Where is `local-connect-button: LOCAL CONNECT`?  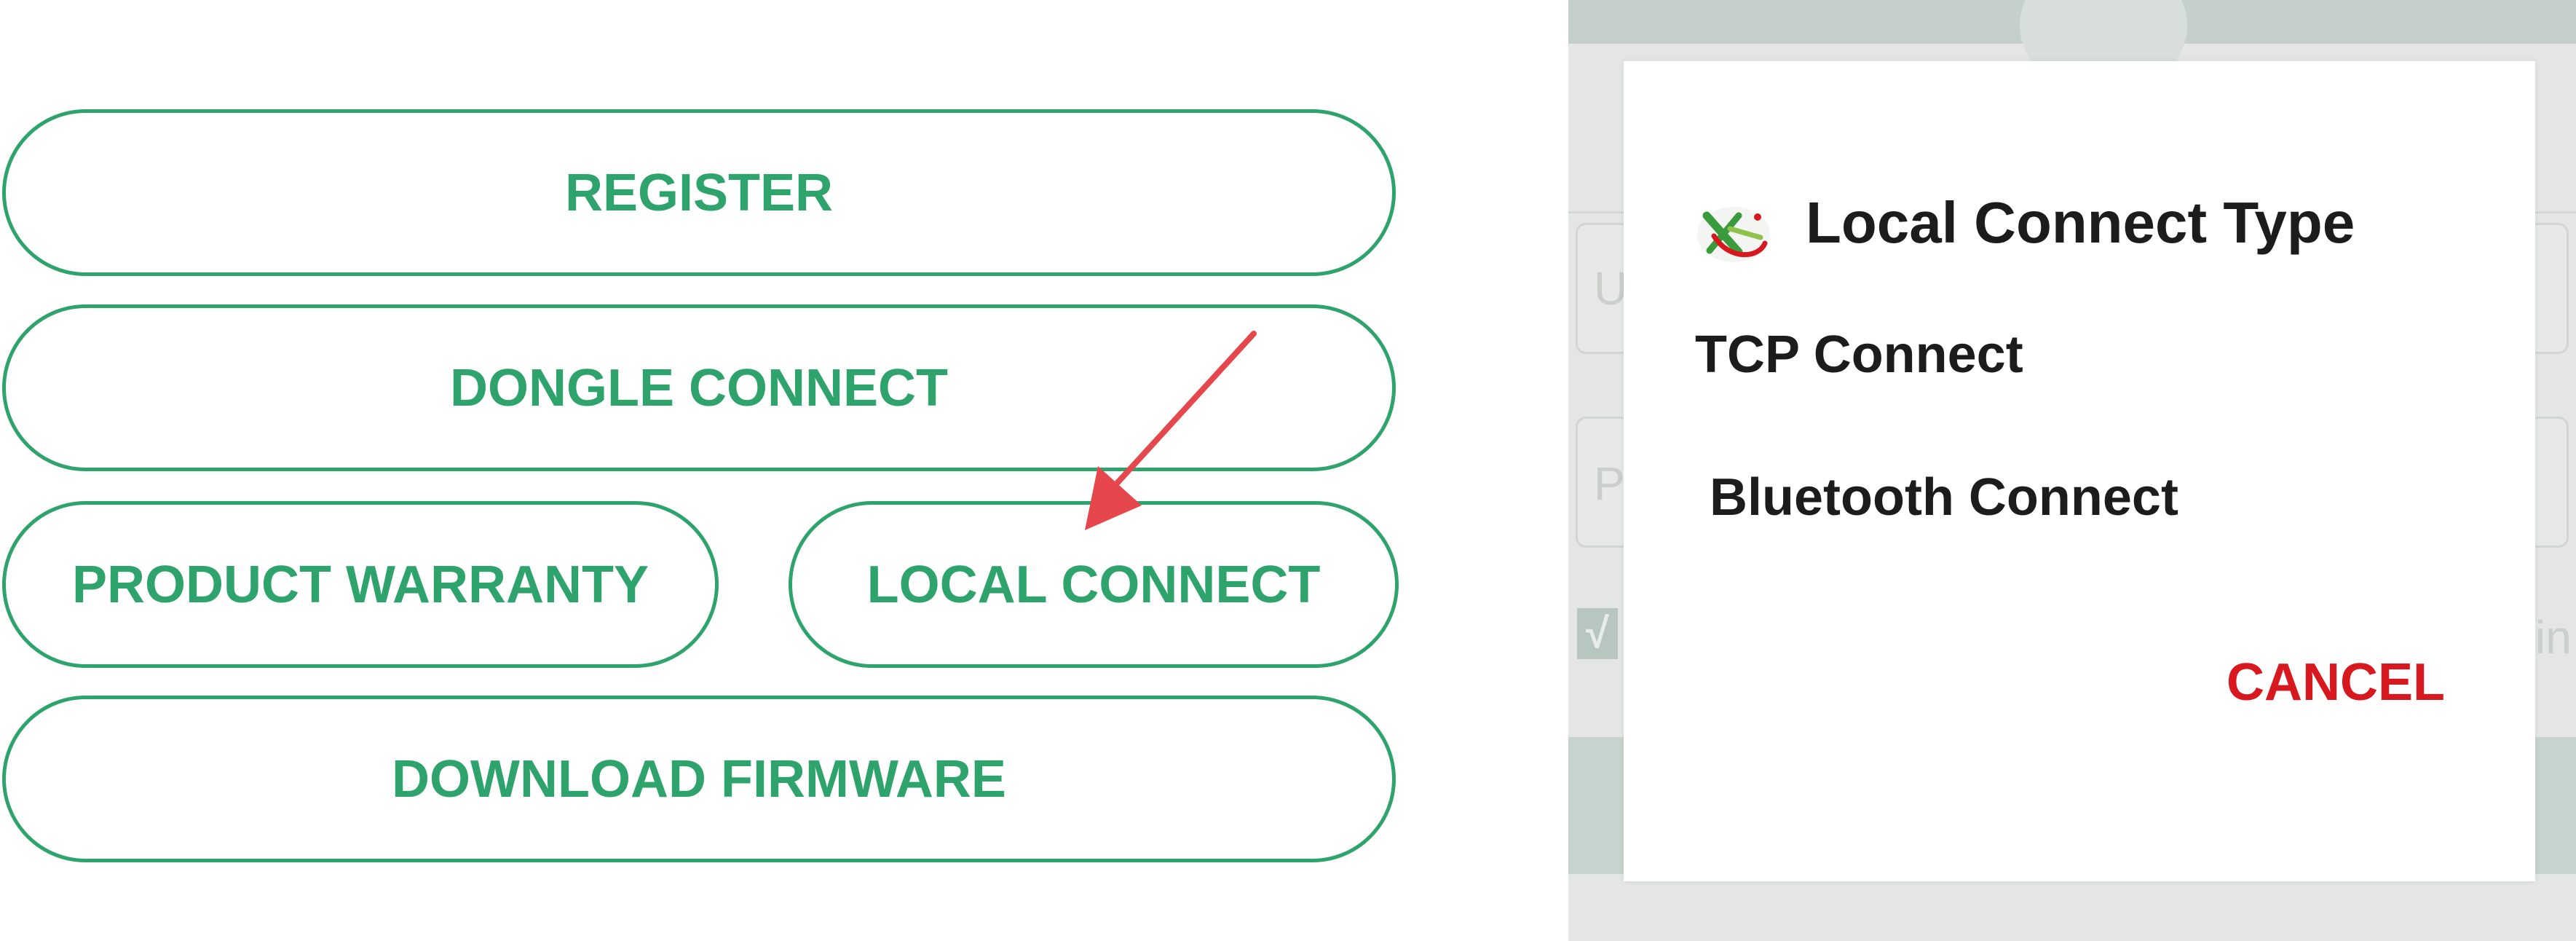
local-connect-button: LOCAL CONNECT is located at coordinates (1094, 584).